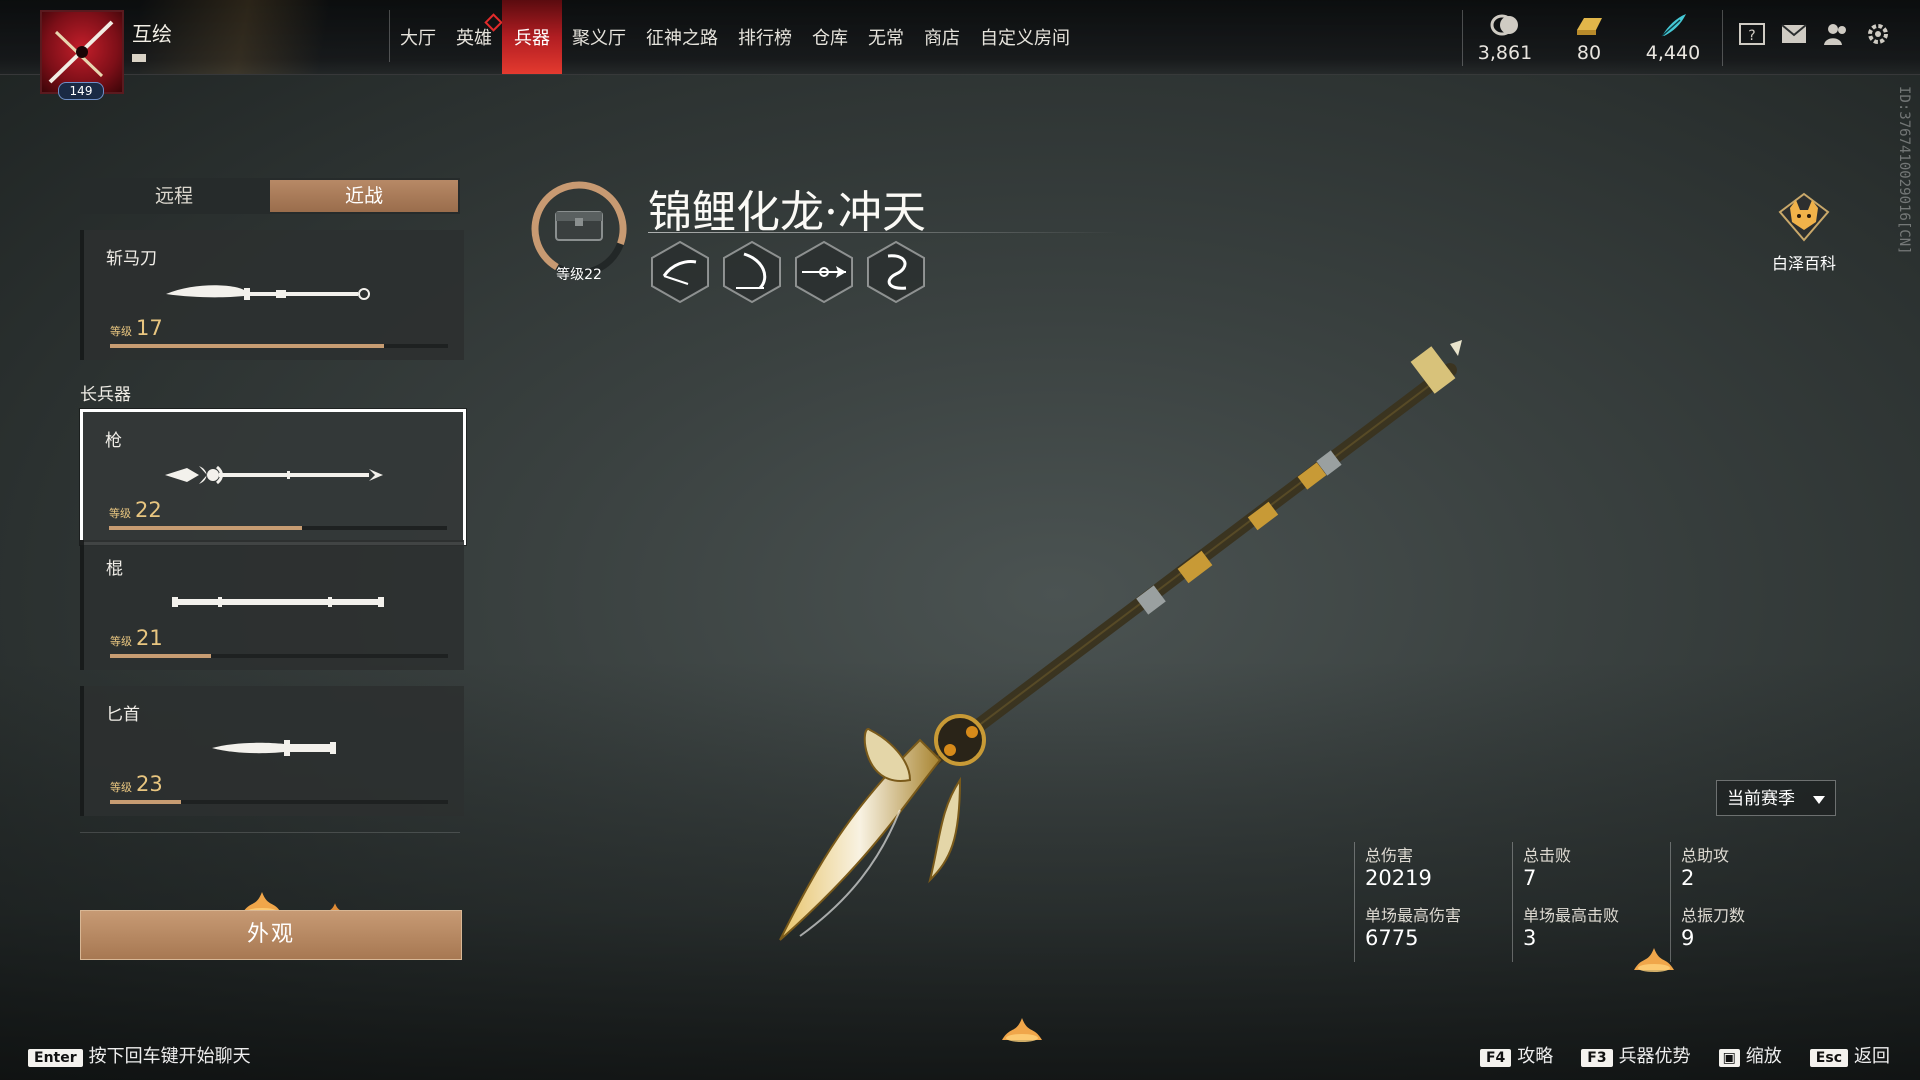 Image resolution: width=1920 pixels, height=1080 pixels. What do you see at coordinates (113, 441) in the screenshot?
I see `weapon-name: 枪` at bounding box center [113, 441].